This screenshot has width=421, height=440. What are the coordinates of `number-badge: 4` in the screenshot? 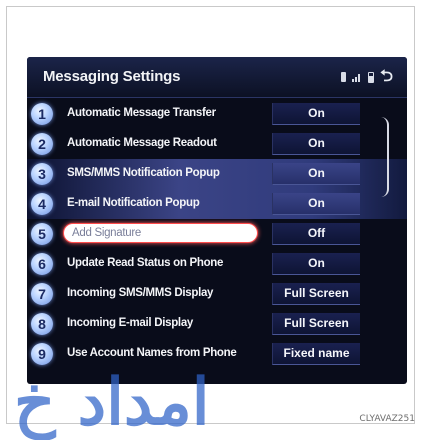 It's located at (42, 204).